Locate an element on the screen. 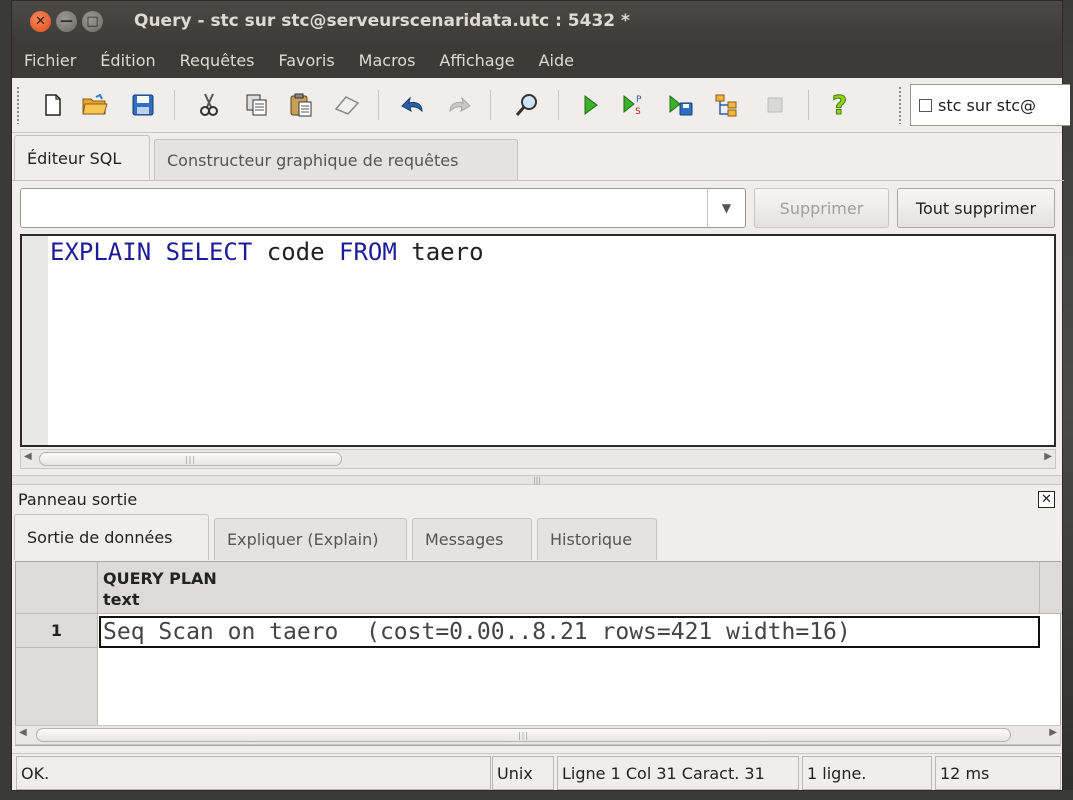  paste-icon is located at coordinates (301, 105).